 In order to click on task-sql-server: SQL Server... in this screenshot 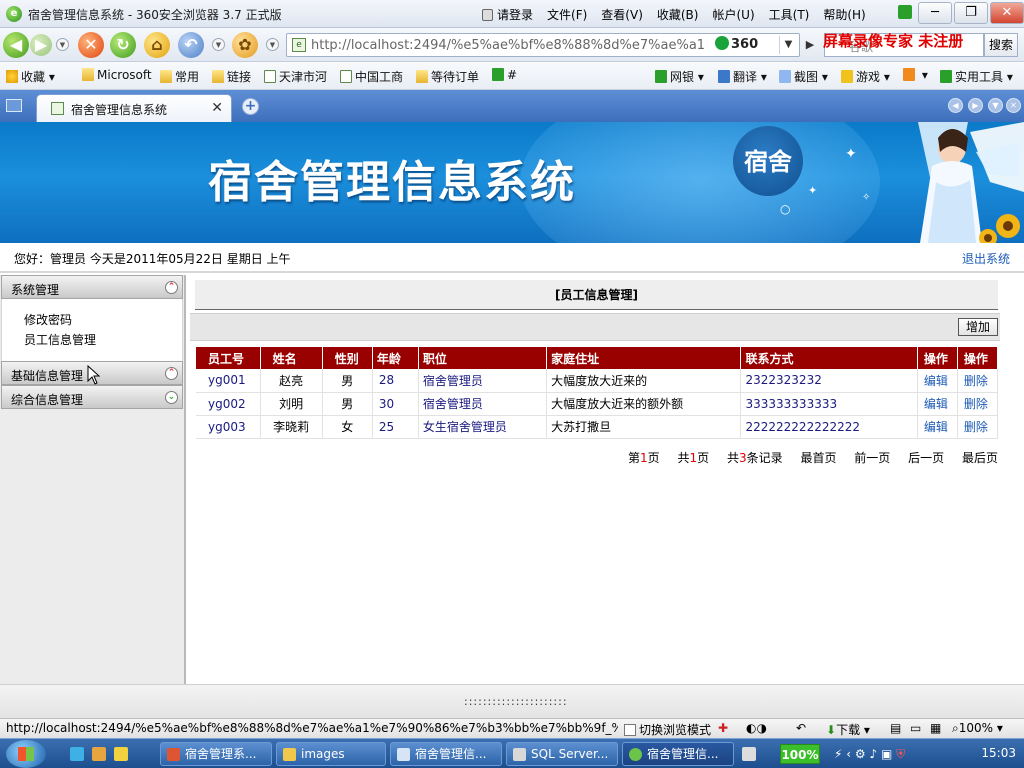, I will do `click(562, 754)`.